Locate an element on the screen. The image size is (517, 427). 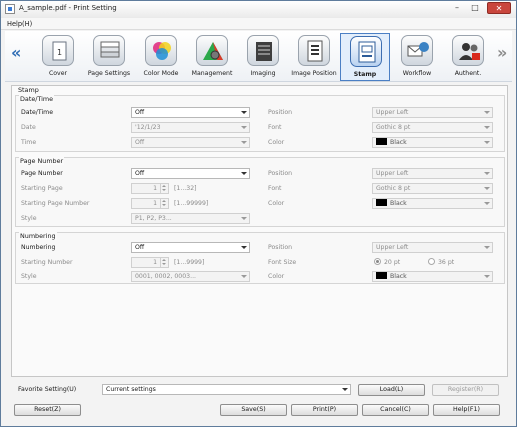
tool-authentication: Authent. is located at coordinates (468, 57).